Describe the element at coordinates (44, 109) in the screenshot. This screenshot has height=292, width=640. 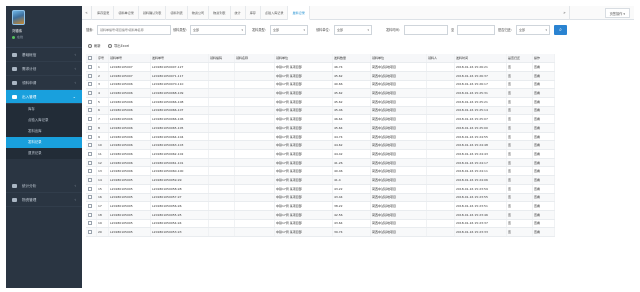
I see `sidebar-subitem-stock: 库存` at that location.